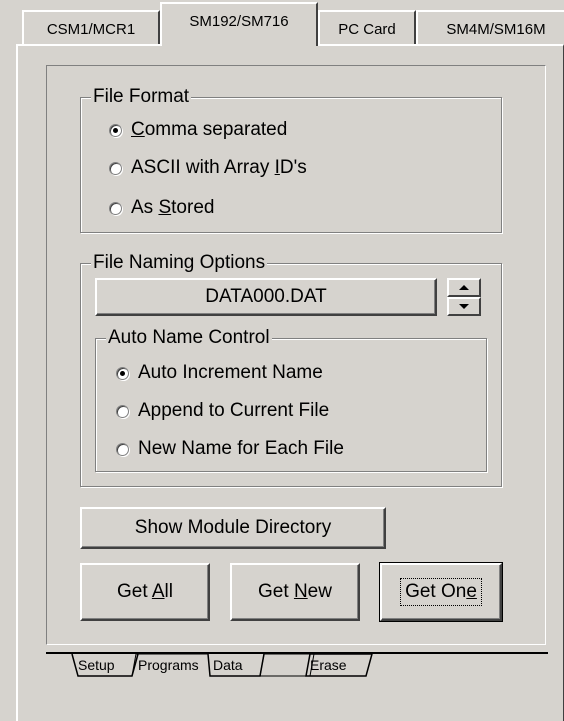 Image resolution: width=564 pixels, height=721 pixels. What do you see at coordinates (328, 666) in the screenshot?
I see `bottom-tab-erase: Erase` at bounding box center [328, 666].